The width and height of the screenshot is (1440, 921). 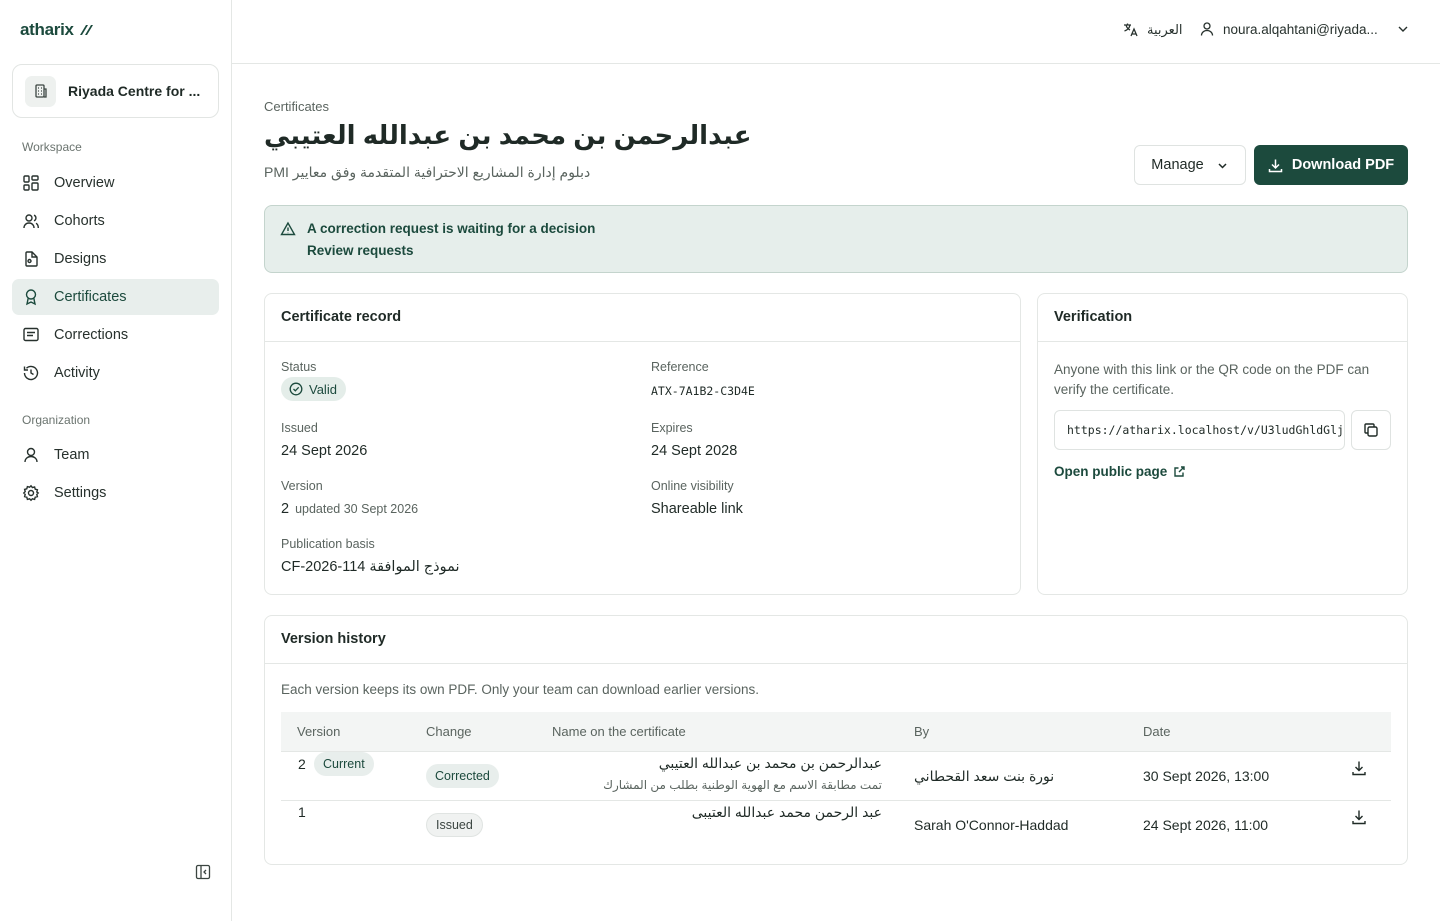 What do you see at coordinates (1111, 471) in the screenshot?
I see `open-public-page-label: Open public page` at bounding box center [1111, 471].